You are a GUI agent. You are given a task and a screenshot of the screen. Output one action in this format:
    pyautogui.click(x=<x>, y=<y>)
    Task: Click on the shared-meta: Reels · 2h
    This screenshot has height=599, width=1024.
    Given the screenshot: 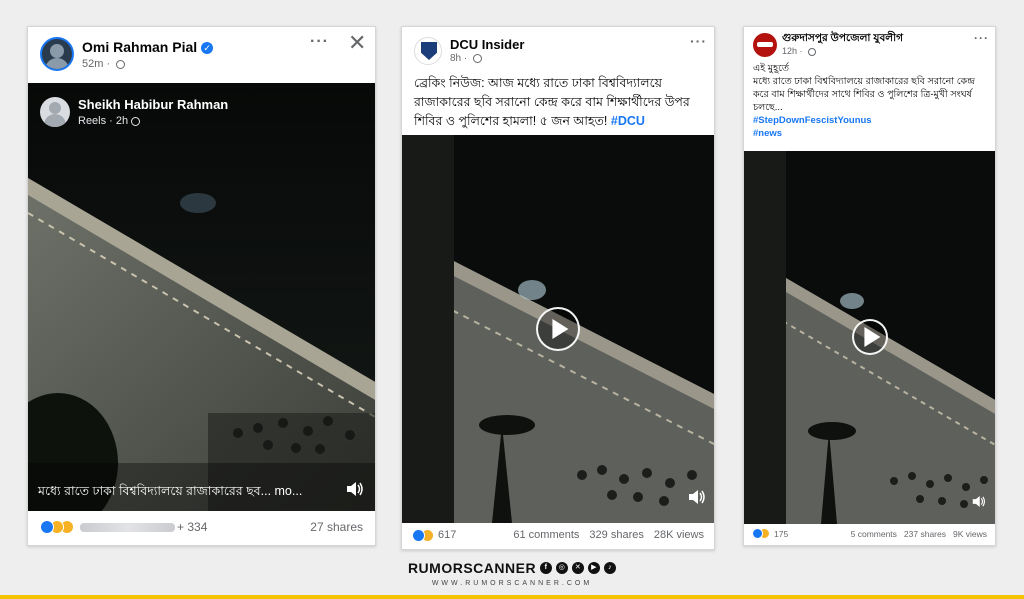 What is the action you would take?
    pyautogui.click(x=109, y=121)
    